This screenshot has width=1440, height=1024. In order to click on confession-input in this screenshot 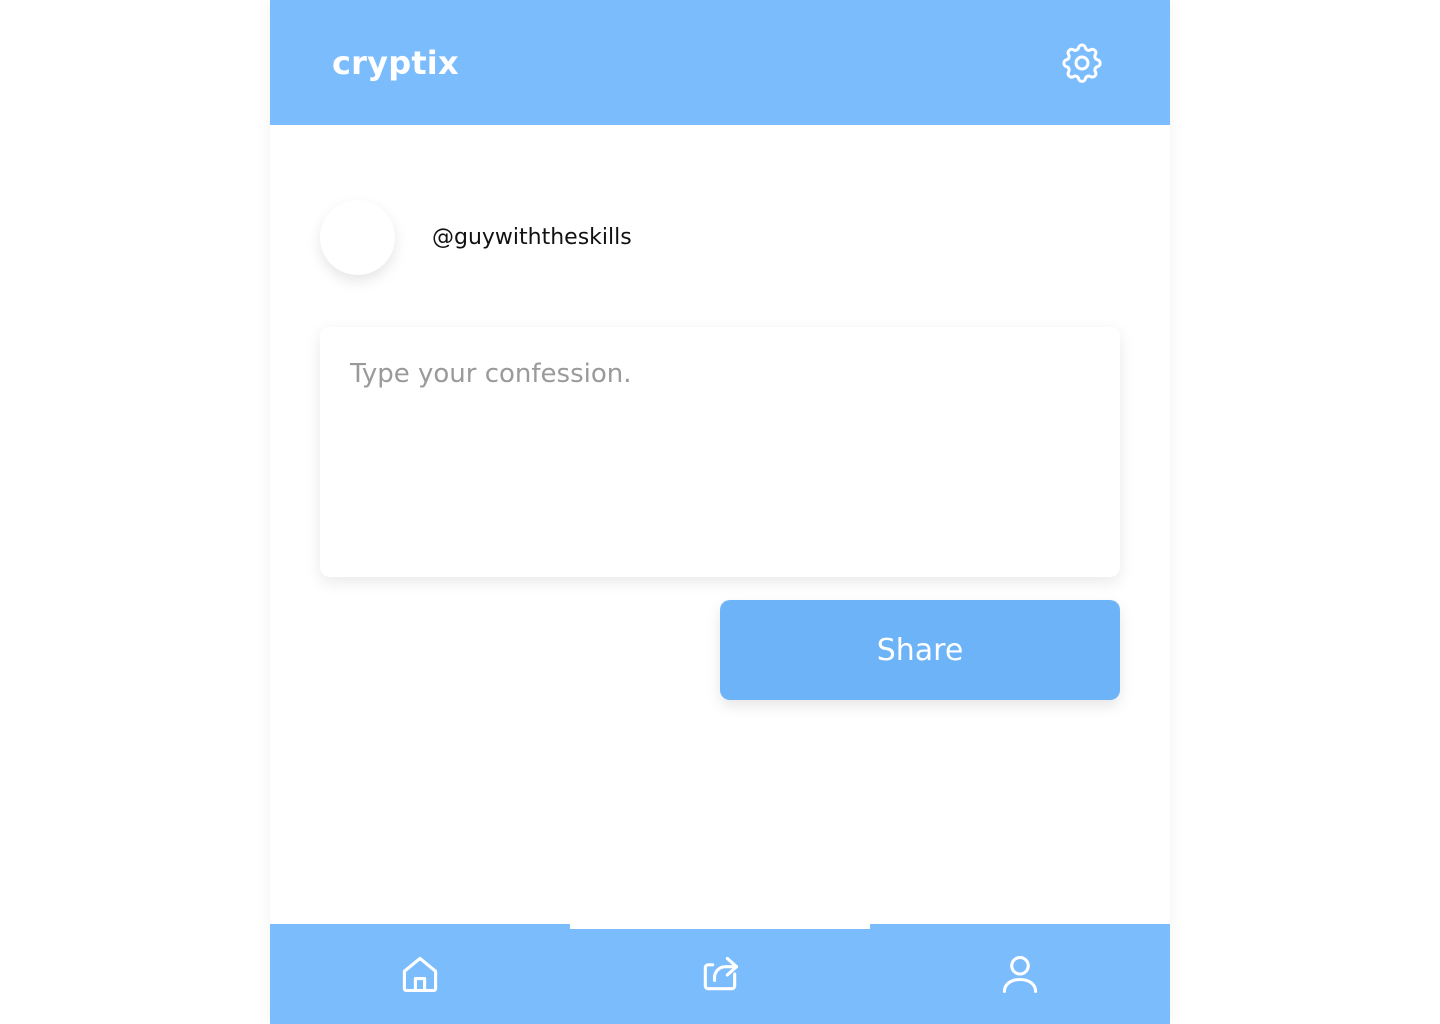, I will do `click(720, 452)`.